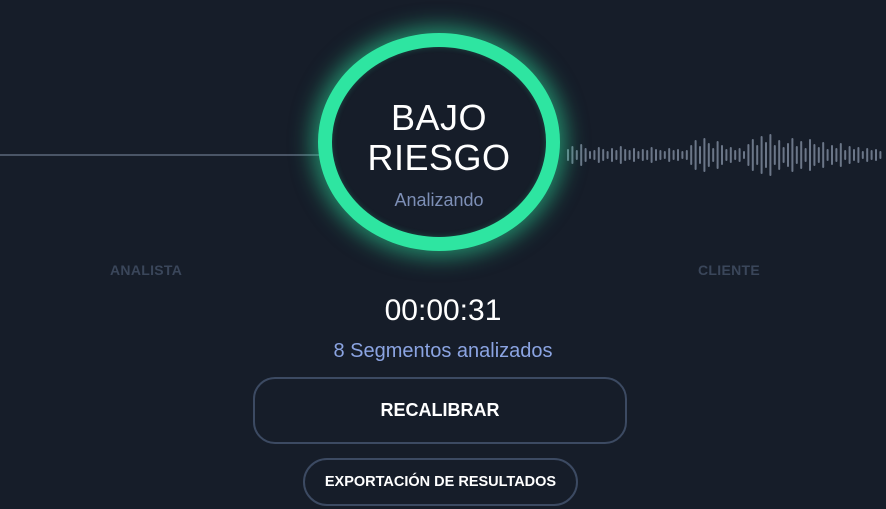 The width and height of the screenshot is (886, 509). What do you see at coordinates (440, 482) in the screenshot?
I see `export-results-button: EXPORTACIÓN DE RESULTADOS` at bounding box center [440, 482].